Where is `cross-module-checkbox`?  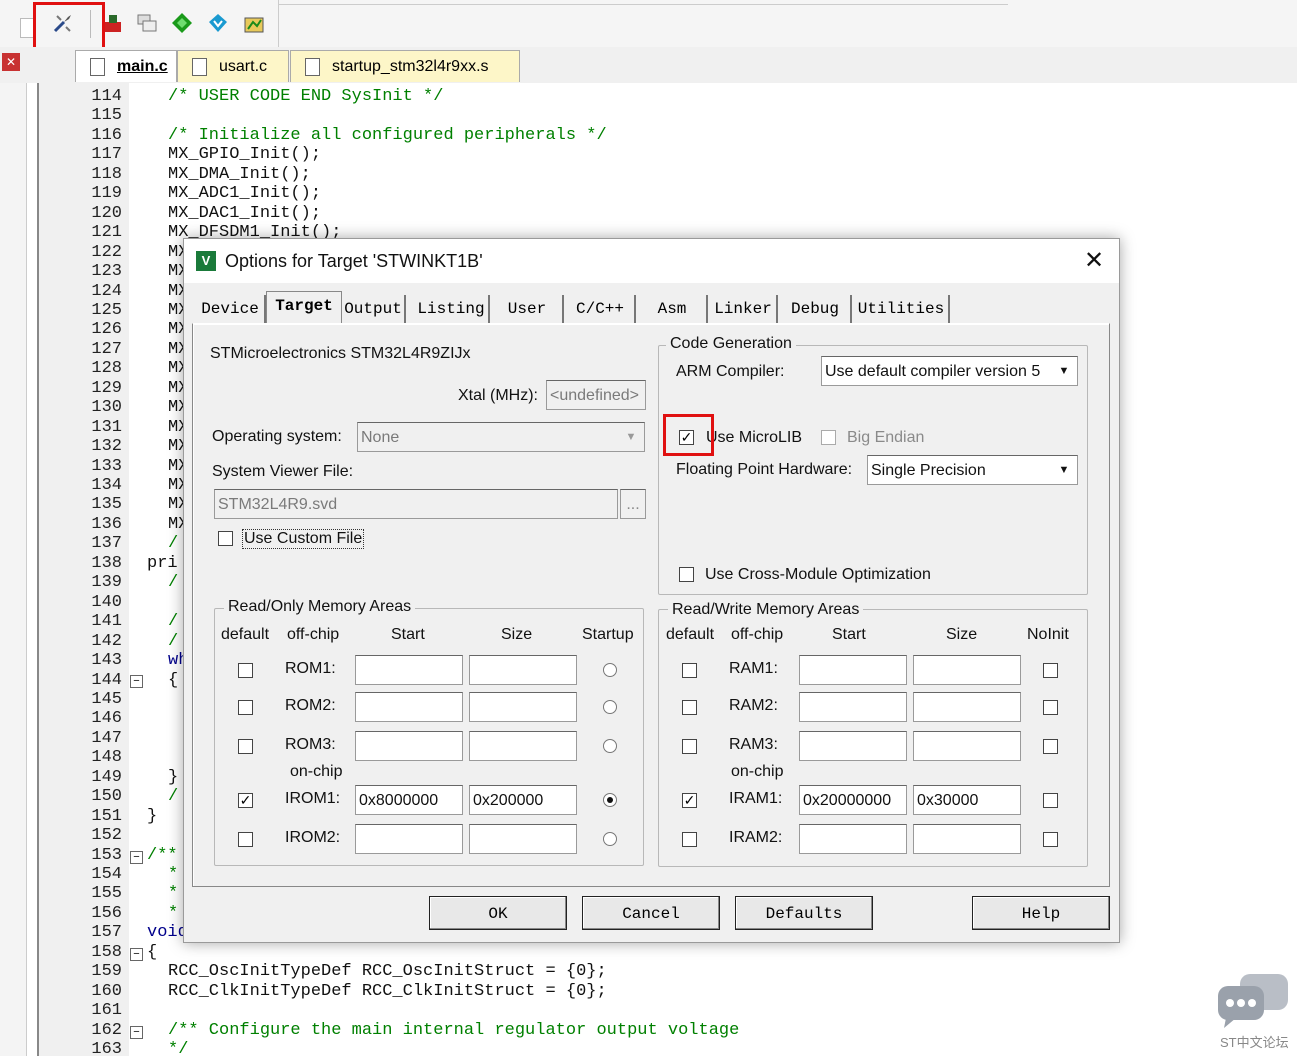 cross-module-checkbox is located at coordinates (686, 574).